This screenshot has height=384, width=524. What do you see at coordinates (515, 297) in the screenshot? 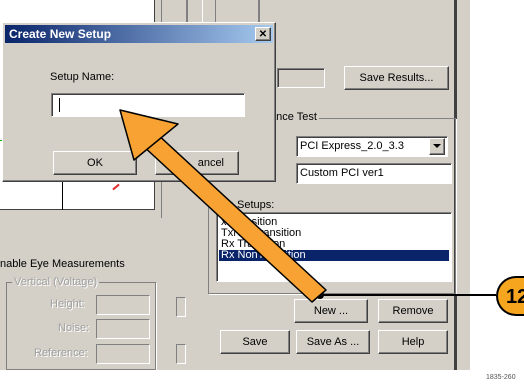
I see `callout-number: 12` at bounding box center [515, 297].